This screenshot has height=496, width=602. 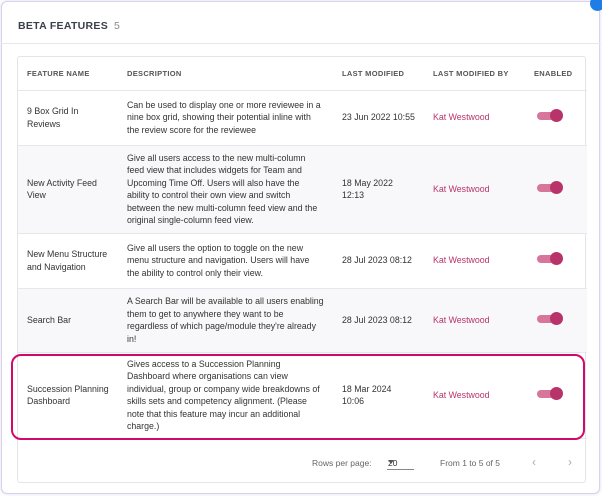 I want to click on feature-name-cell: New Activity Feed View, so click(x=68, y=189).